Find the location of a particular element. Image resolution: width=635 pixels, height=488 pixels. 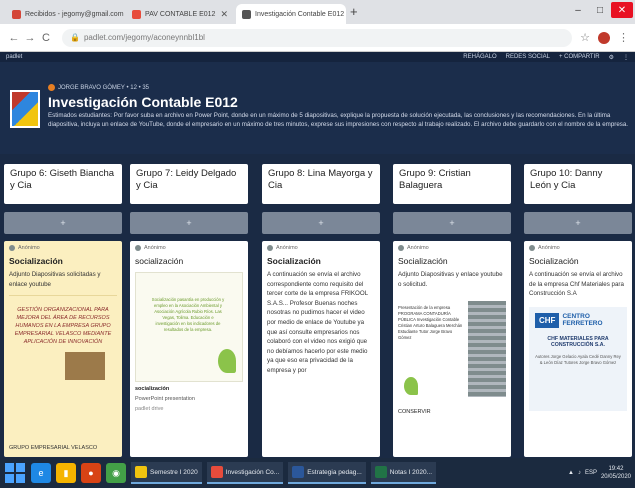

url-input: 🔒 padlet.com/jegomy/aconeynnbl1bl is located at coordinates (317, 37).